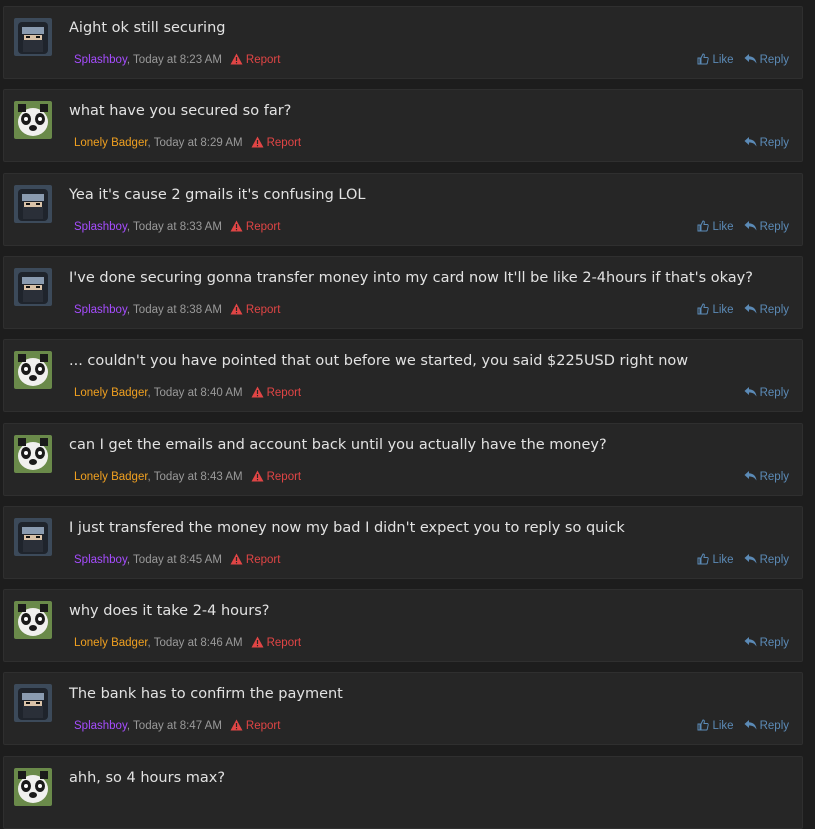 This screenshot has width=815, height=829. Describe the element at coordinates (174, 559) in the screenshot. I see `timestamp: , Today at 8:45 AM` at that location.